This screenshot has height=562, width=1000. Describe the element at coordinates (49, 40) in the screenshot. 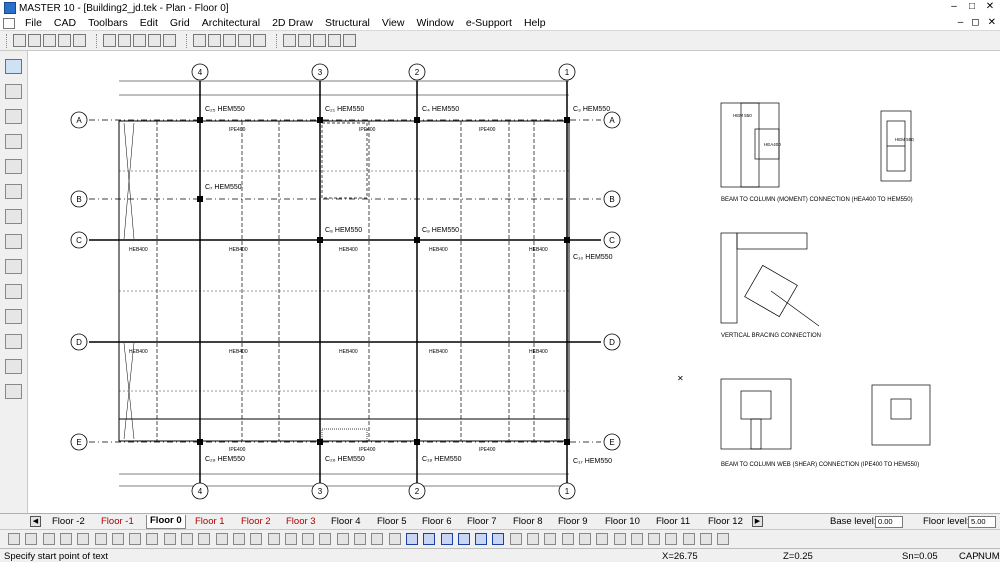

I see `save-icon` at that location.